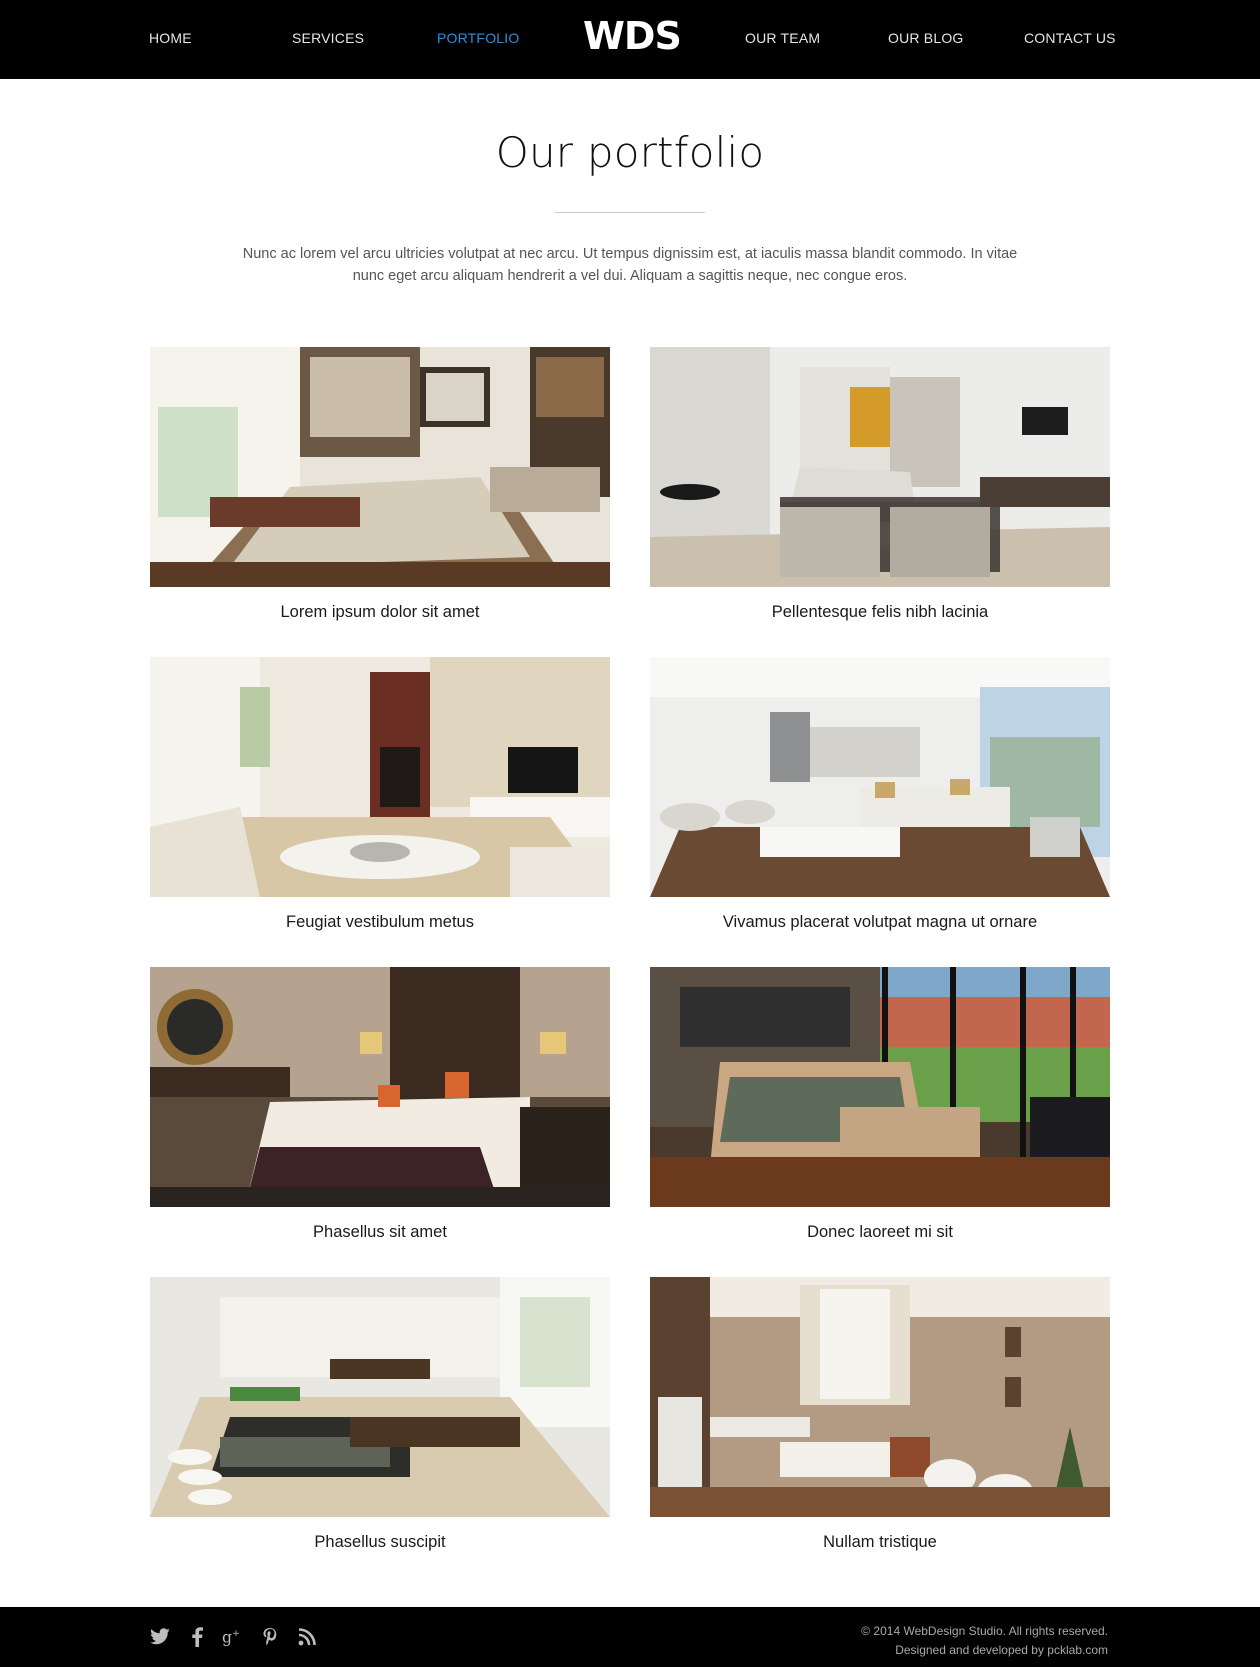  What do you see at coordinates (380, 467) in the screenshot?
I see `bedroom-sunlit-photo` at bounding box center [380, 467].